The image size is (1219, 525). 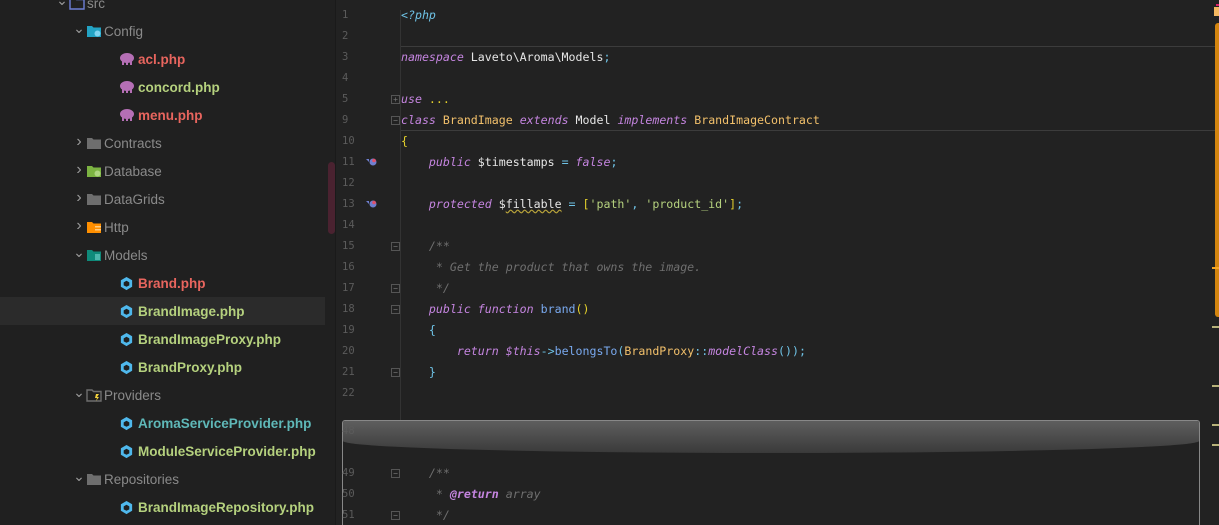 I want to click on code-line: 49 − /**, so click(x=767, y=473).